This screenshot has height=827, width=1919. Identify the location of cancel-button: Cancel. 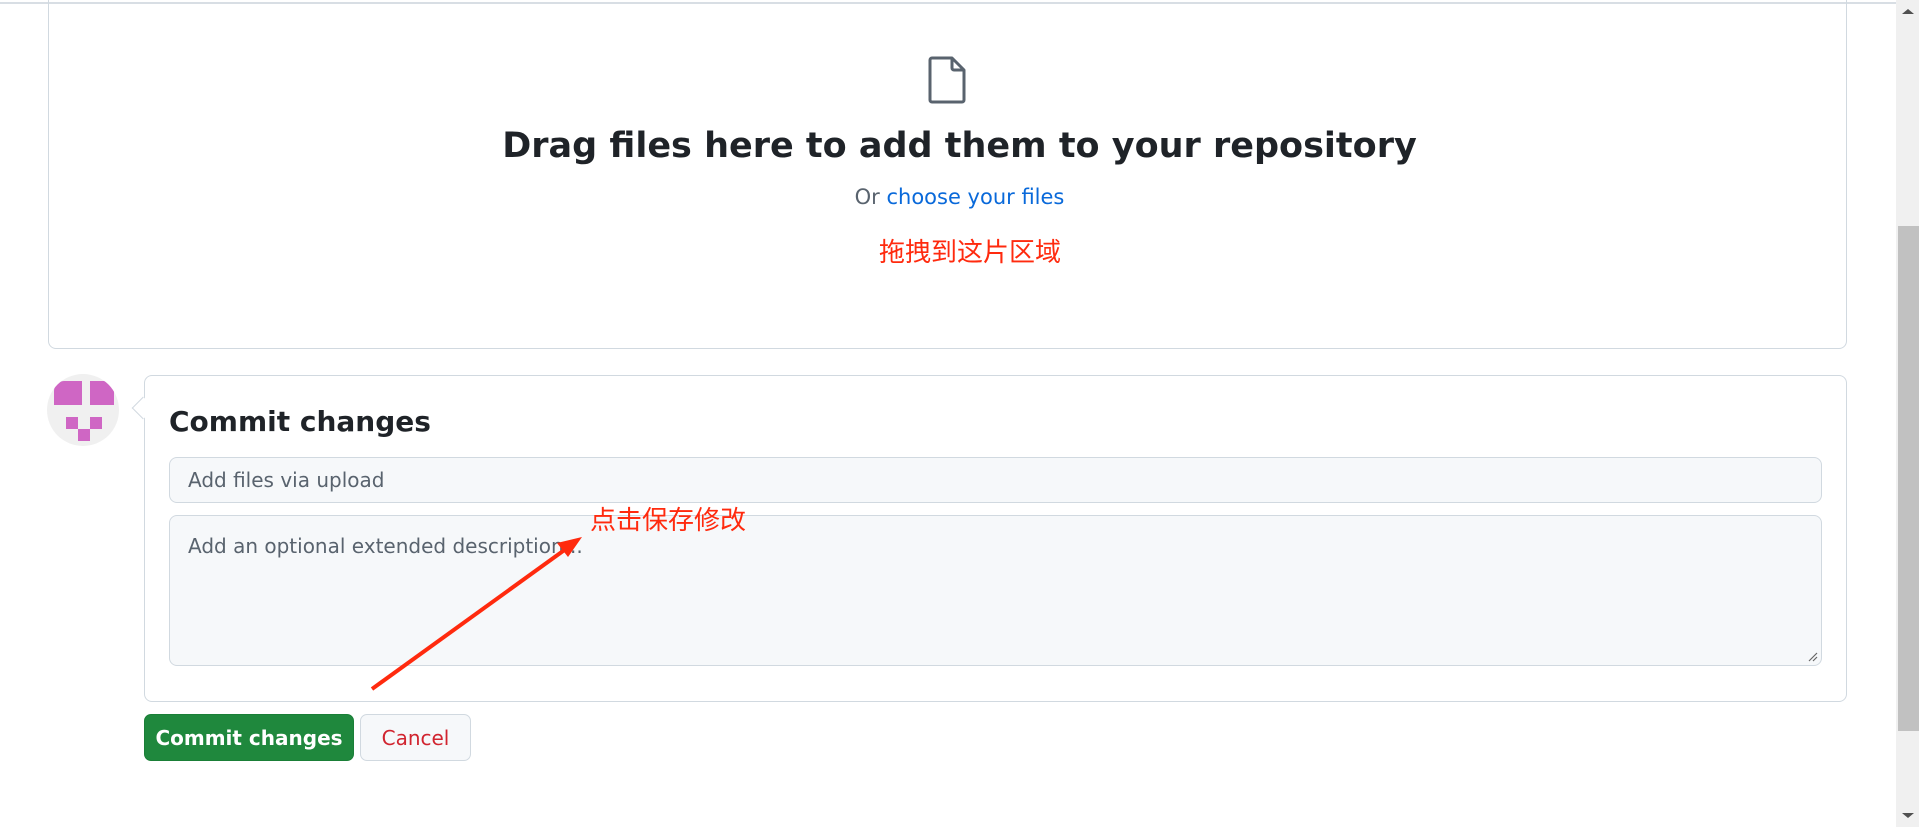
(415, 737).